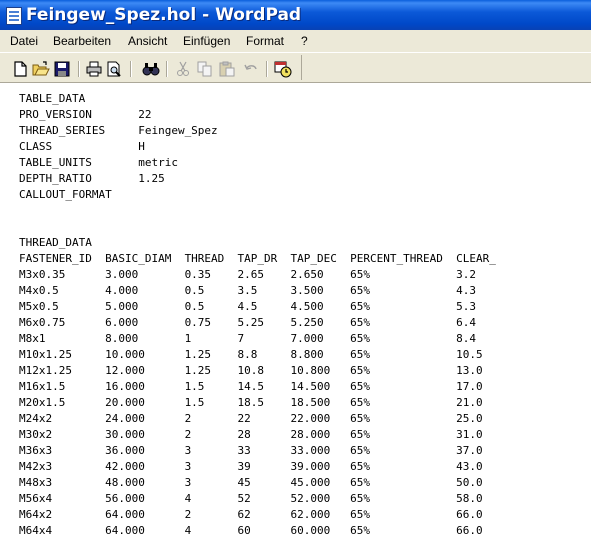  What do you see at coordinates (251, 434) in the screenshot?
I see `document-line: M30x2 30.000 2 28 28.000 65% 31.0` at bounding box center [251, 434].